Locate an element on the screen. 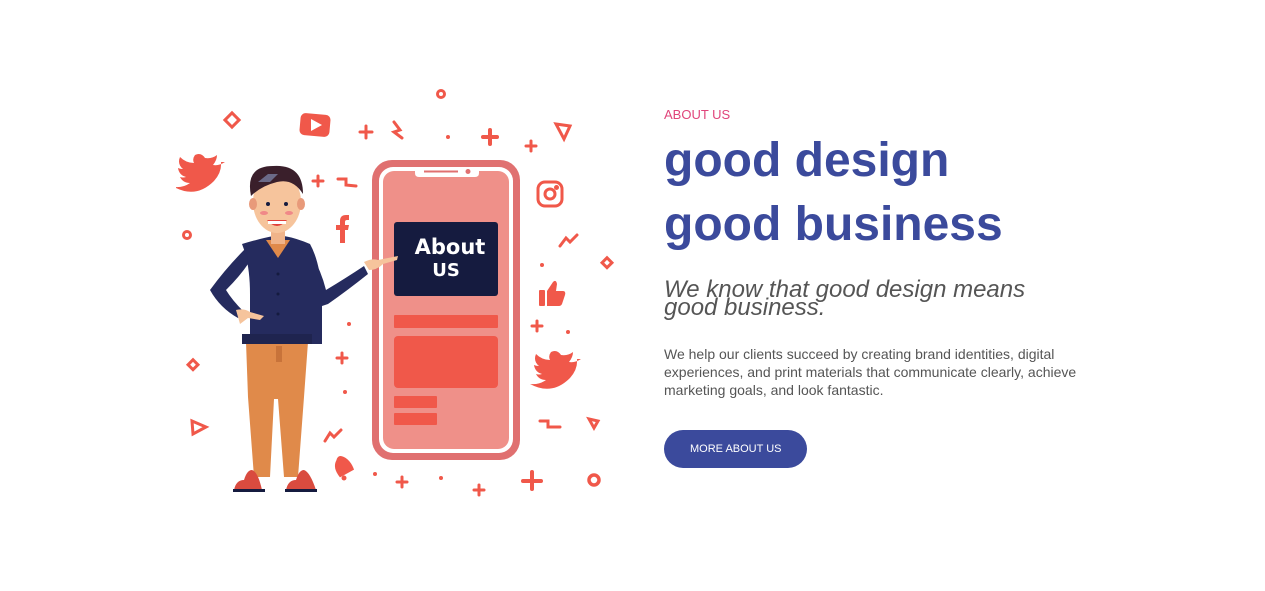  facebook-icon is located at coordinates (342, 229).